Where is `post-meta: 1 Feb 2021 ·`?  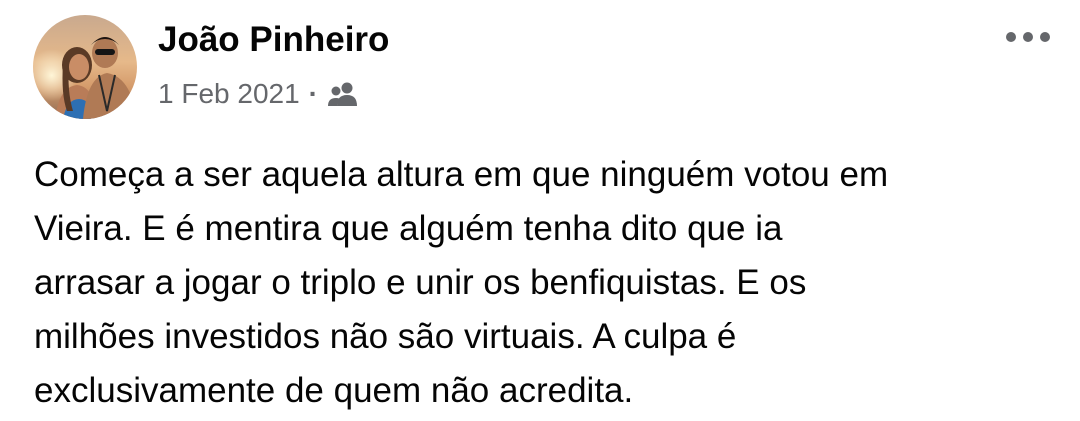
post-meta: 1 Feb 2021 · is located at coordinates (259, 94).